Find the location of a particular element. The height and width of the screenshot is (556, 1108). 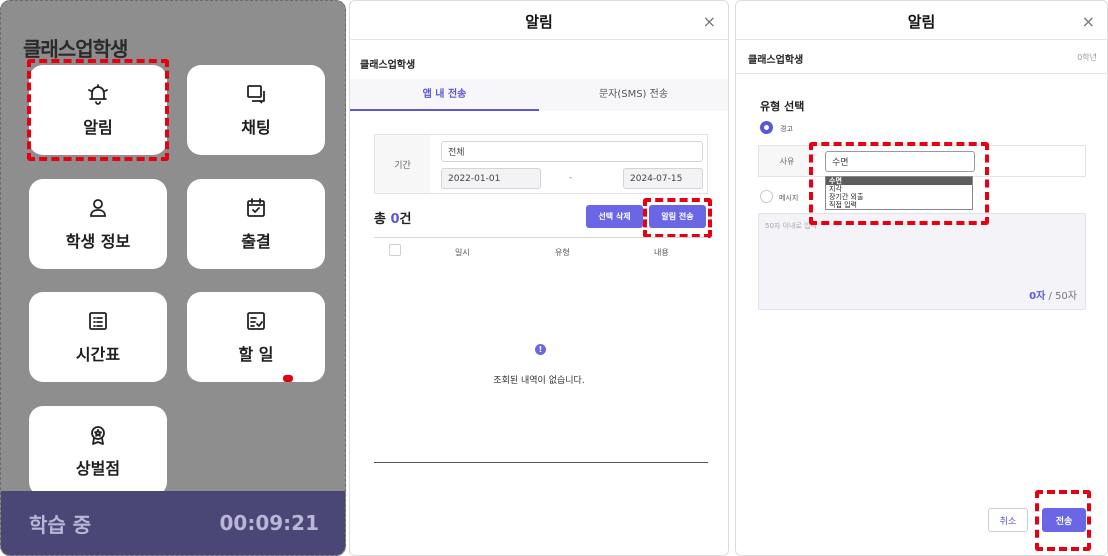

tile-todo: 할 일 is located at coordinates (256, 337).